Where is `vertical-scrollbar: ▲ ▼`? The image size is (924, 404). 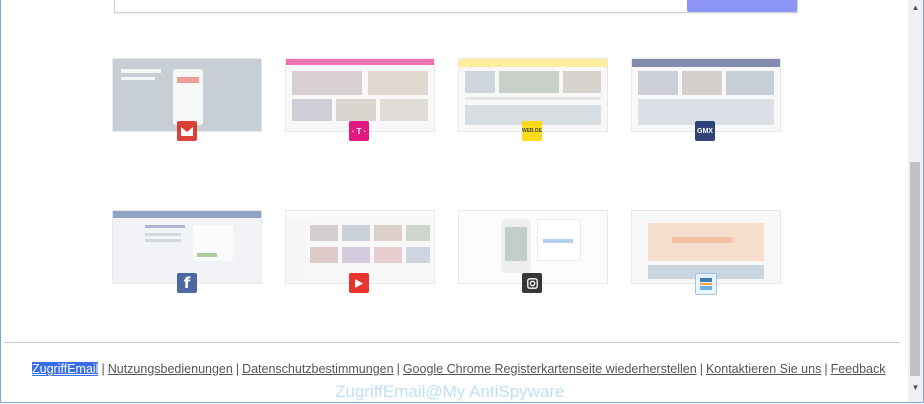
vertical-scrollbar: ▲ ▼ is located at coordinates (915, 201).